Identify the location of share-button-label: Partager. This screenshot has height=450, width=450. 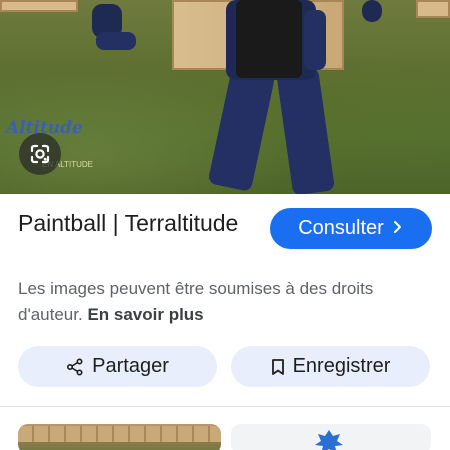
(130, 366).